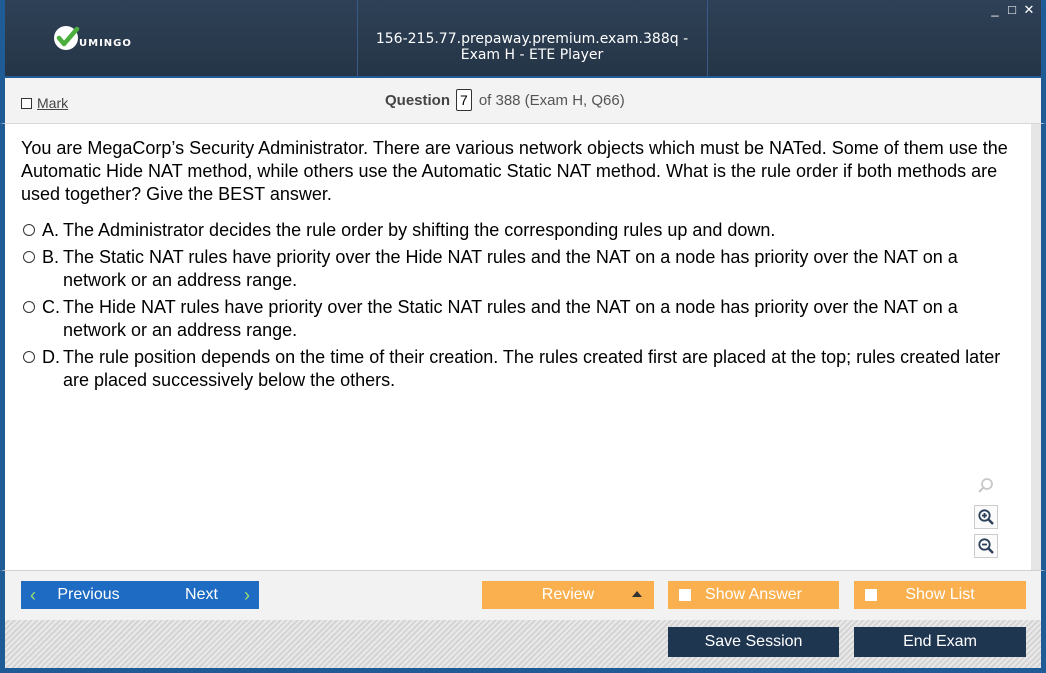 The image size is (1046, 673). I want to click on next-button: Next ›, so click(201, 595).